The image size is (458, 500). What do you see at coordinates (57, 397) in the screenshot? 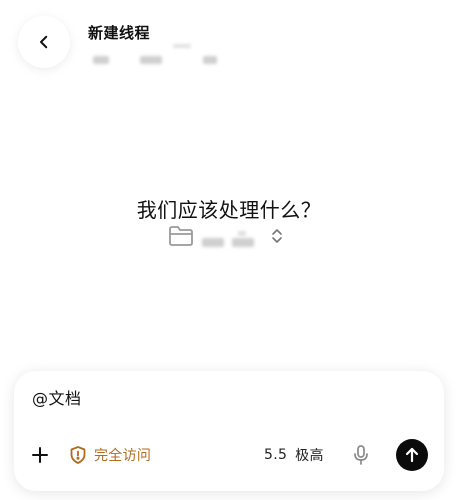
I see `message-input: @文档` at bounding box center [57, 397].